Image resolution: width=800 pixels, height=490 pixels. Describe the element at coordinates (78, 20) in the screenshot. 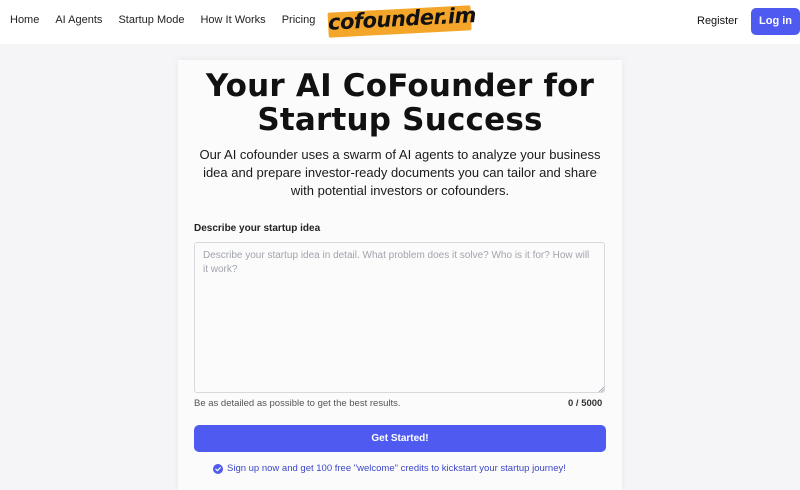

I see `nav-link-ai-agents: AI Agents` at that location.